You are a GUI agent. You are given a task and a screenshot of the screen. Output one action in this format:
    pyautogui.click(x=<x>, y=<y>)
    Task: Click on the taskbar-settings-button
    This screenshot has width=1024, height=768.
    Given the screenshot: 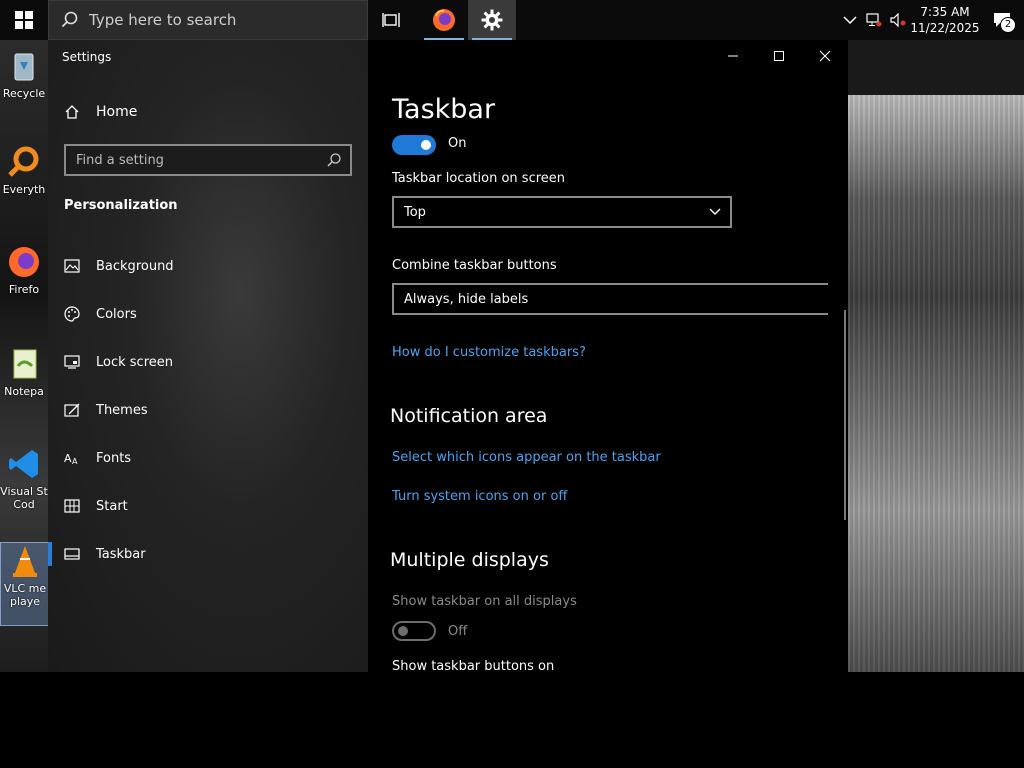 What is the action you would take?
    pyautogui.click(x=492, y=20)
    